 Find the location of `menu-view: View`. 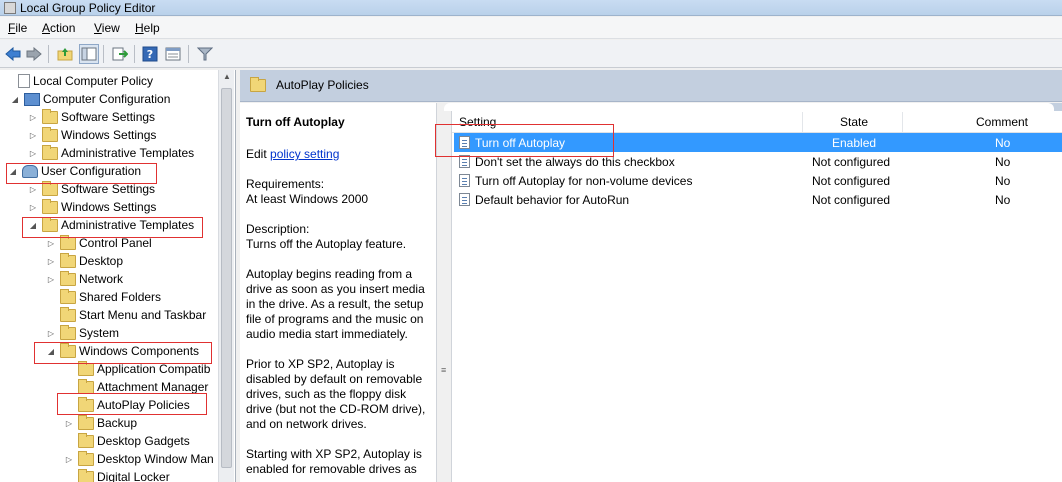

menu-view: View is located at coordinates (107, 28).